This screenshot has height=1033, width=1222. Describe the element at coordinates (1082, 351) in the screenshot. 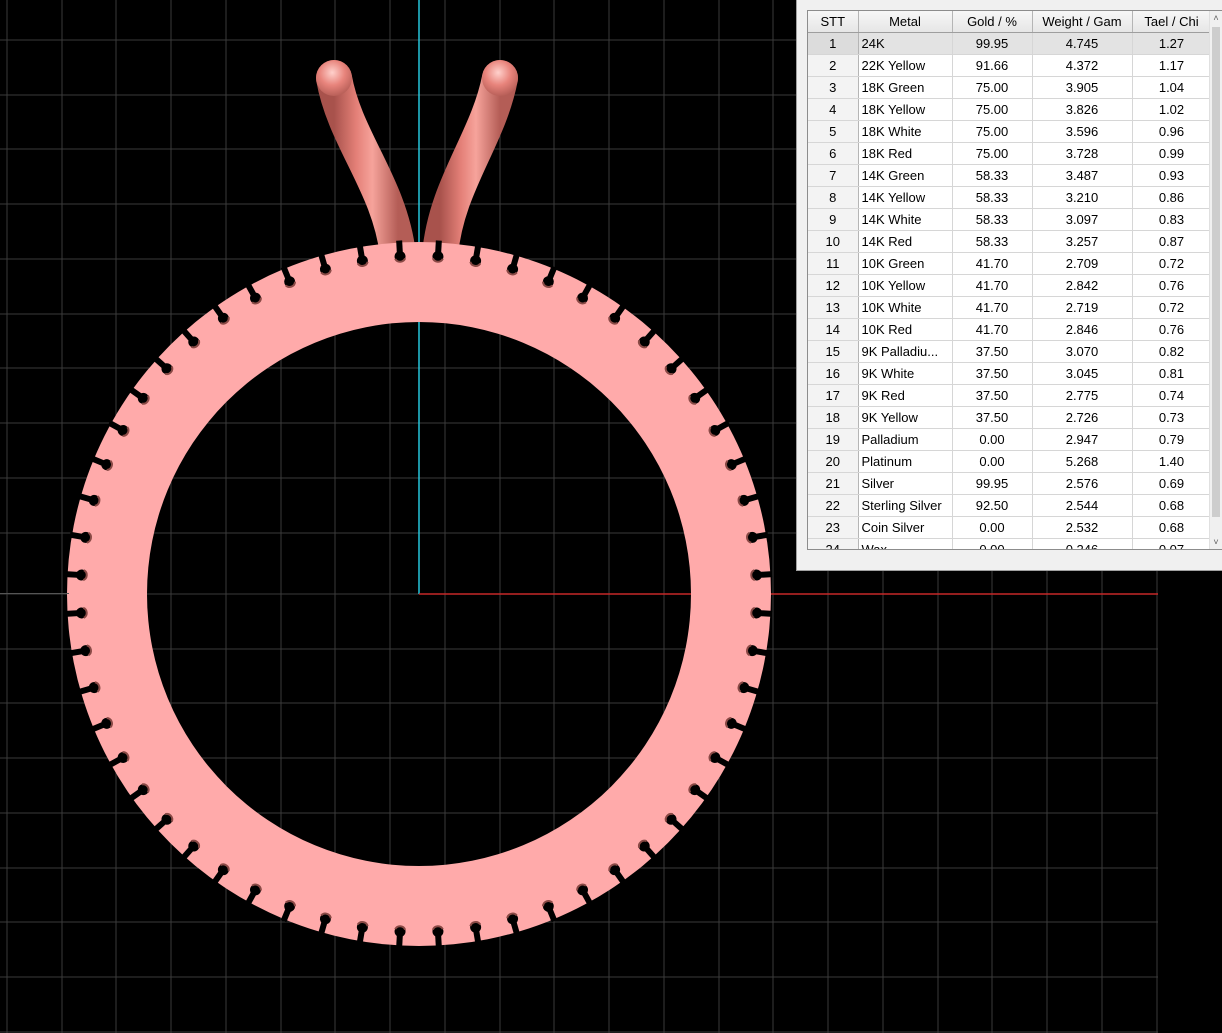

I see `cell-weight-gam: 3.070` at that location.